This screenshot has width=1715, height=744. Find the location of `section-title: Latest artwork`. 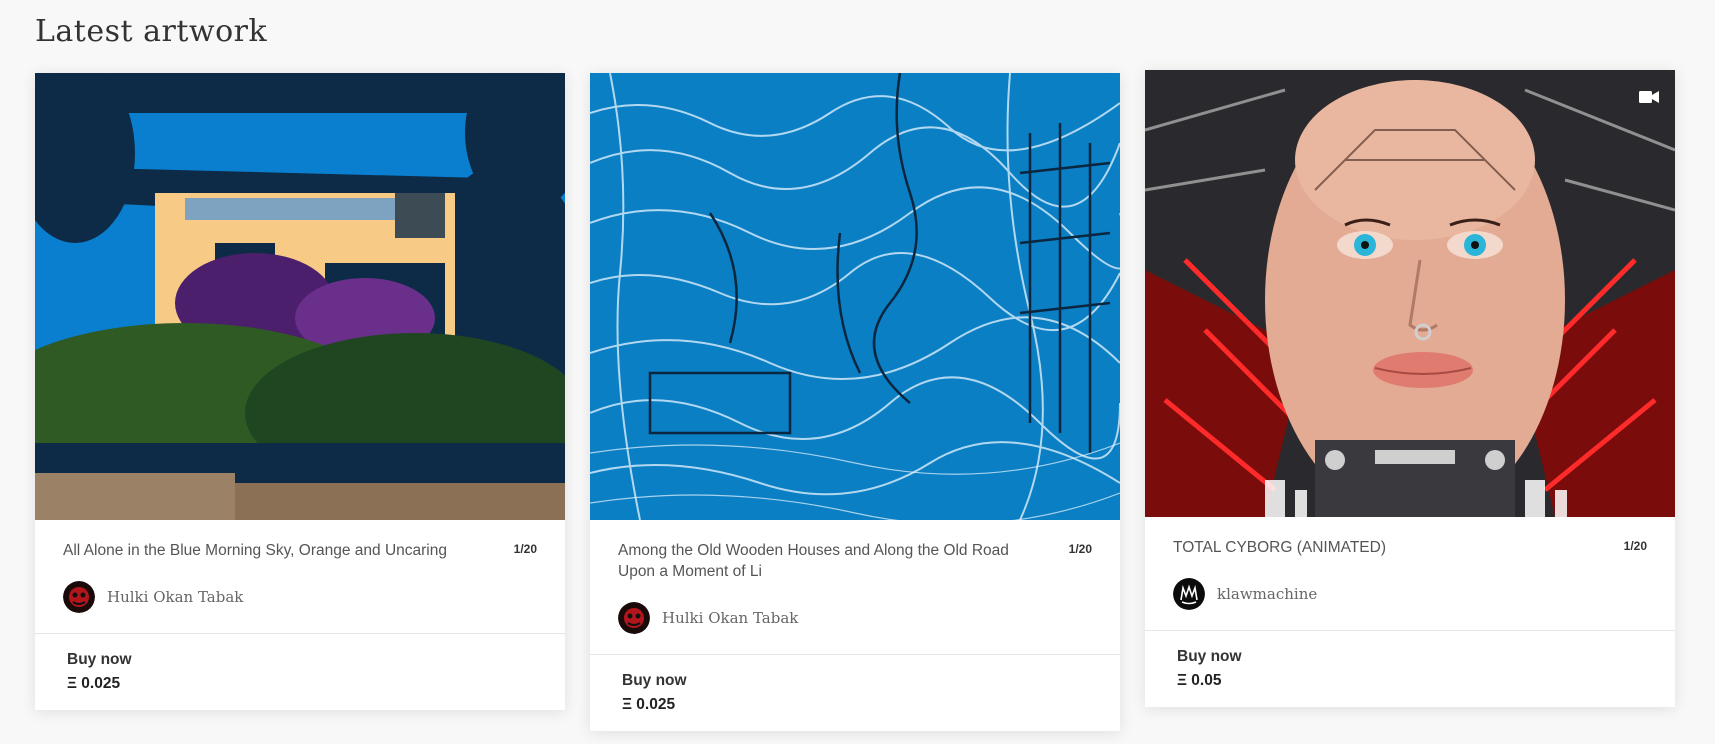

section-title: Latest artwork is located at coordinates (151, 31).